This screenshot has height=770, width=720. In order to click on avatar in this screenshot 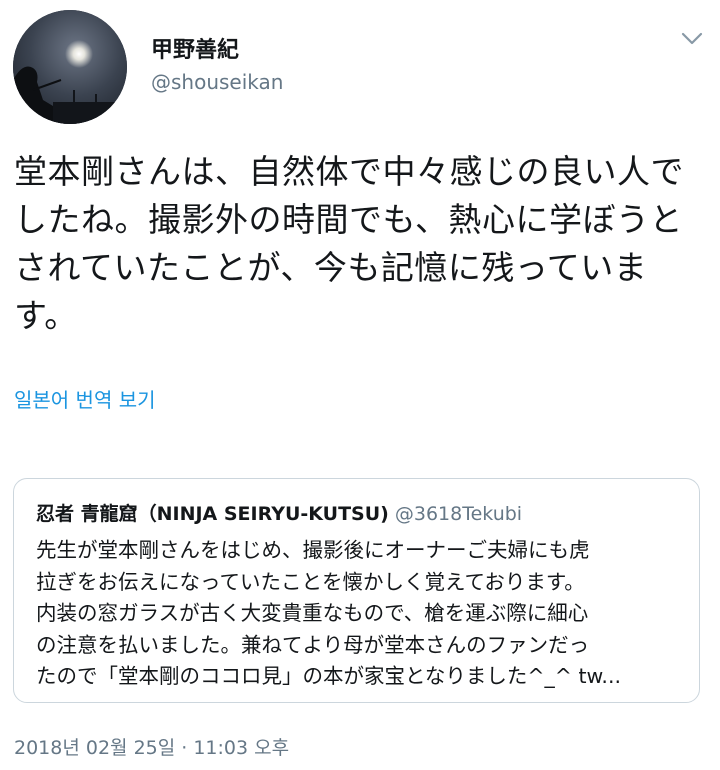, I will do `click(70, 67)`.